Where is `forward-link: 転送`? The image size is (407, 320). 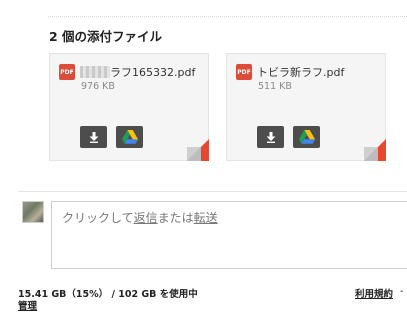
forward-link: 転送 is located at coordinates (206, 218).